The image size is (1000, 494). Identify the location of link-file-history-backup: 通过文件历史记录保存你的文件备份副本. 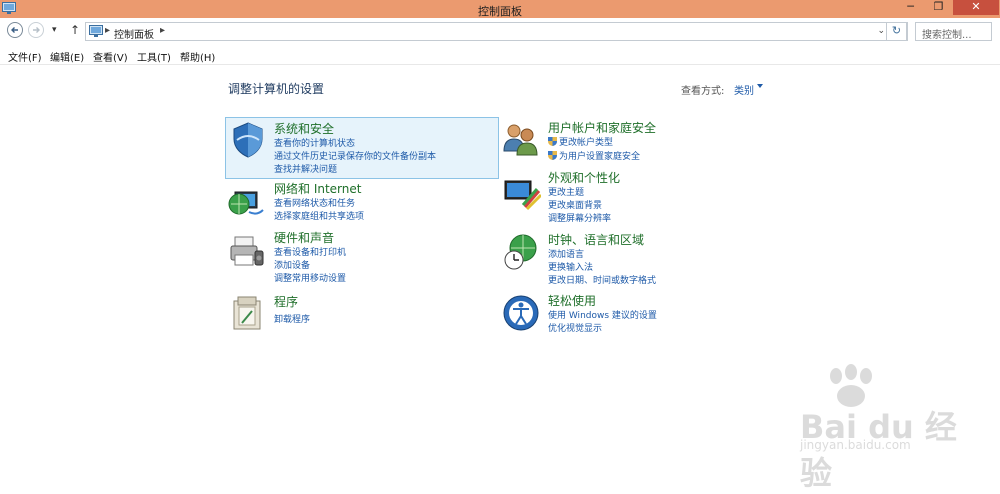
(355, 155).